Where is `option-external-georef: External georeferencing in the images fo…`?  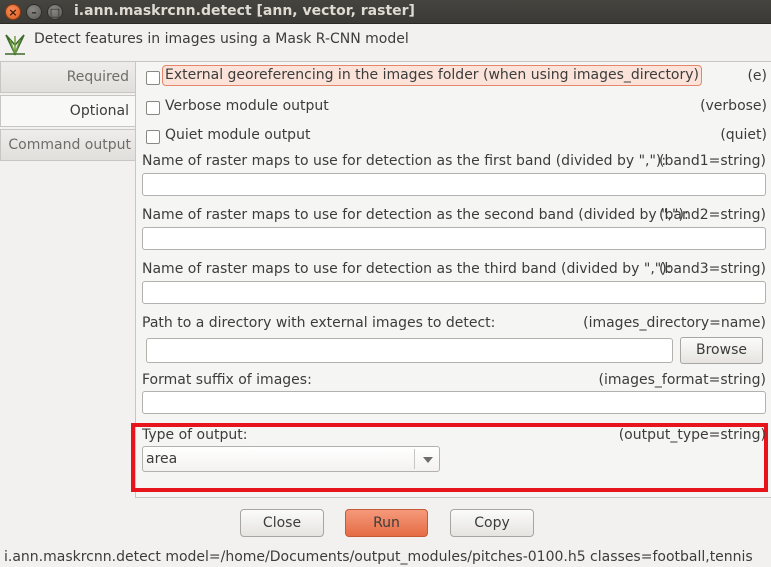 option-external-georef: External georeferencing in the images fo… is located at coordinates (454, 77).